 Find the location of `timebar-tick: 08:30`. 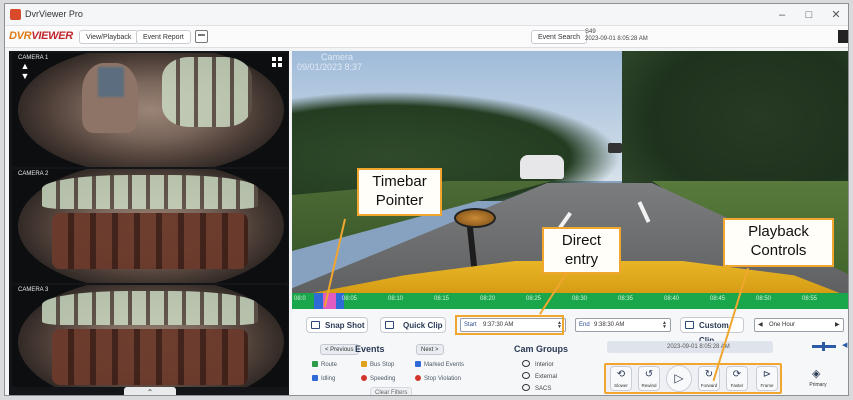

timebar-tick: 08:30 is located at coordinates (580, 299).